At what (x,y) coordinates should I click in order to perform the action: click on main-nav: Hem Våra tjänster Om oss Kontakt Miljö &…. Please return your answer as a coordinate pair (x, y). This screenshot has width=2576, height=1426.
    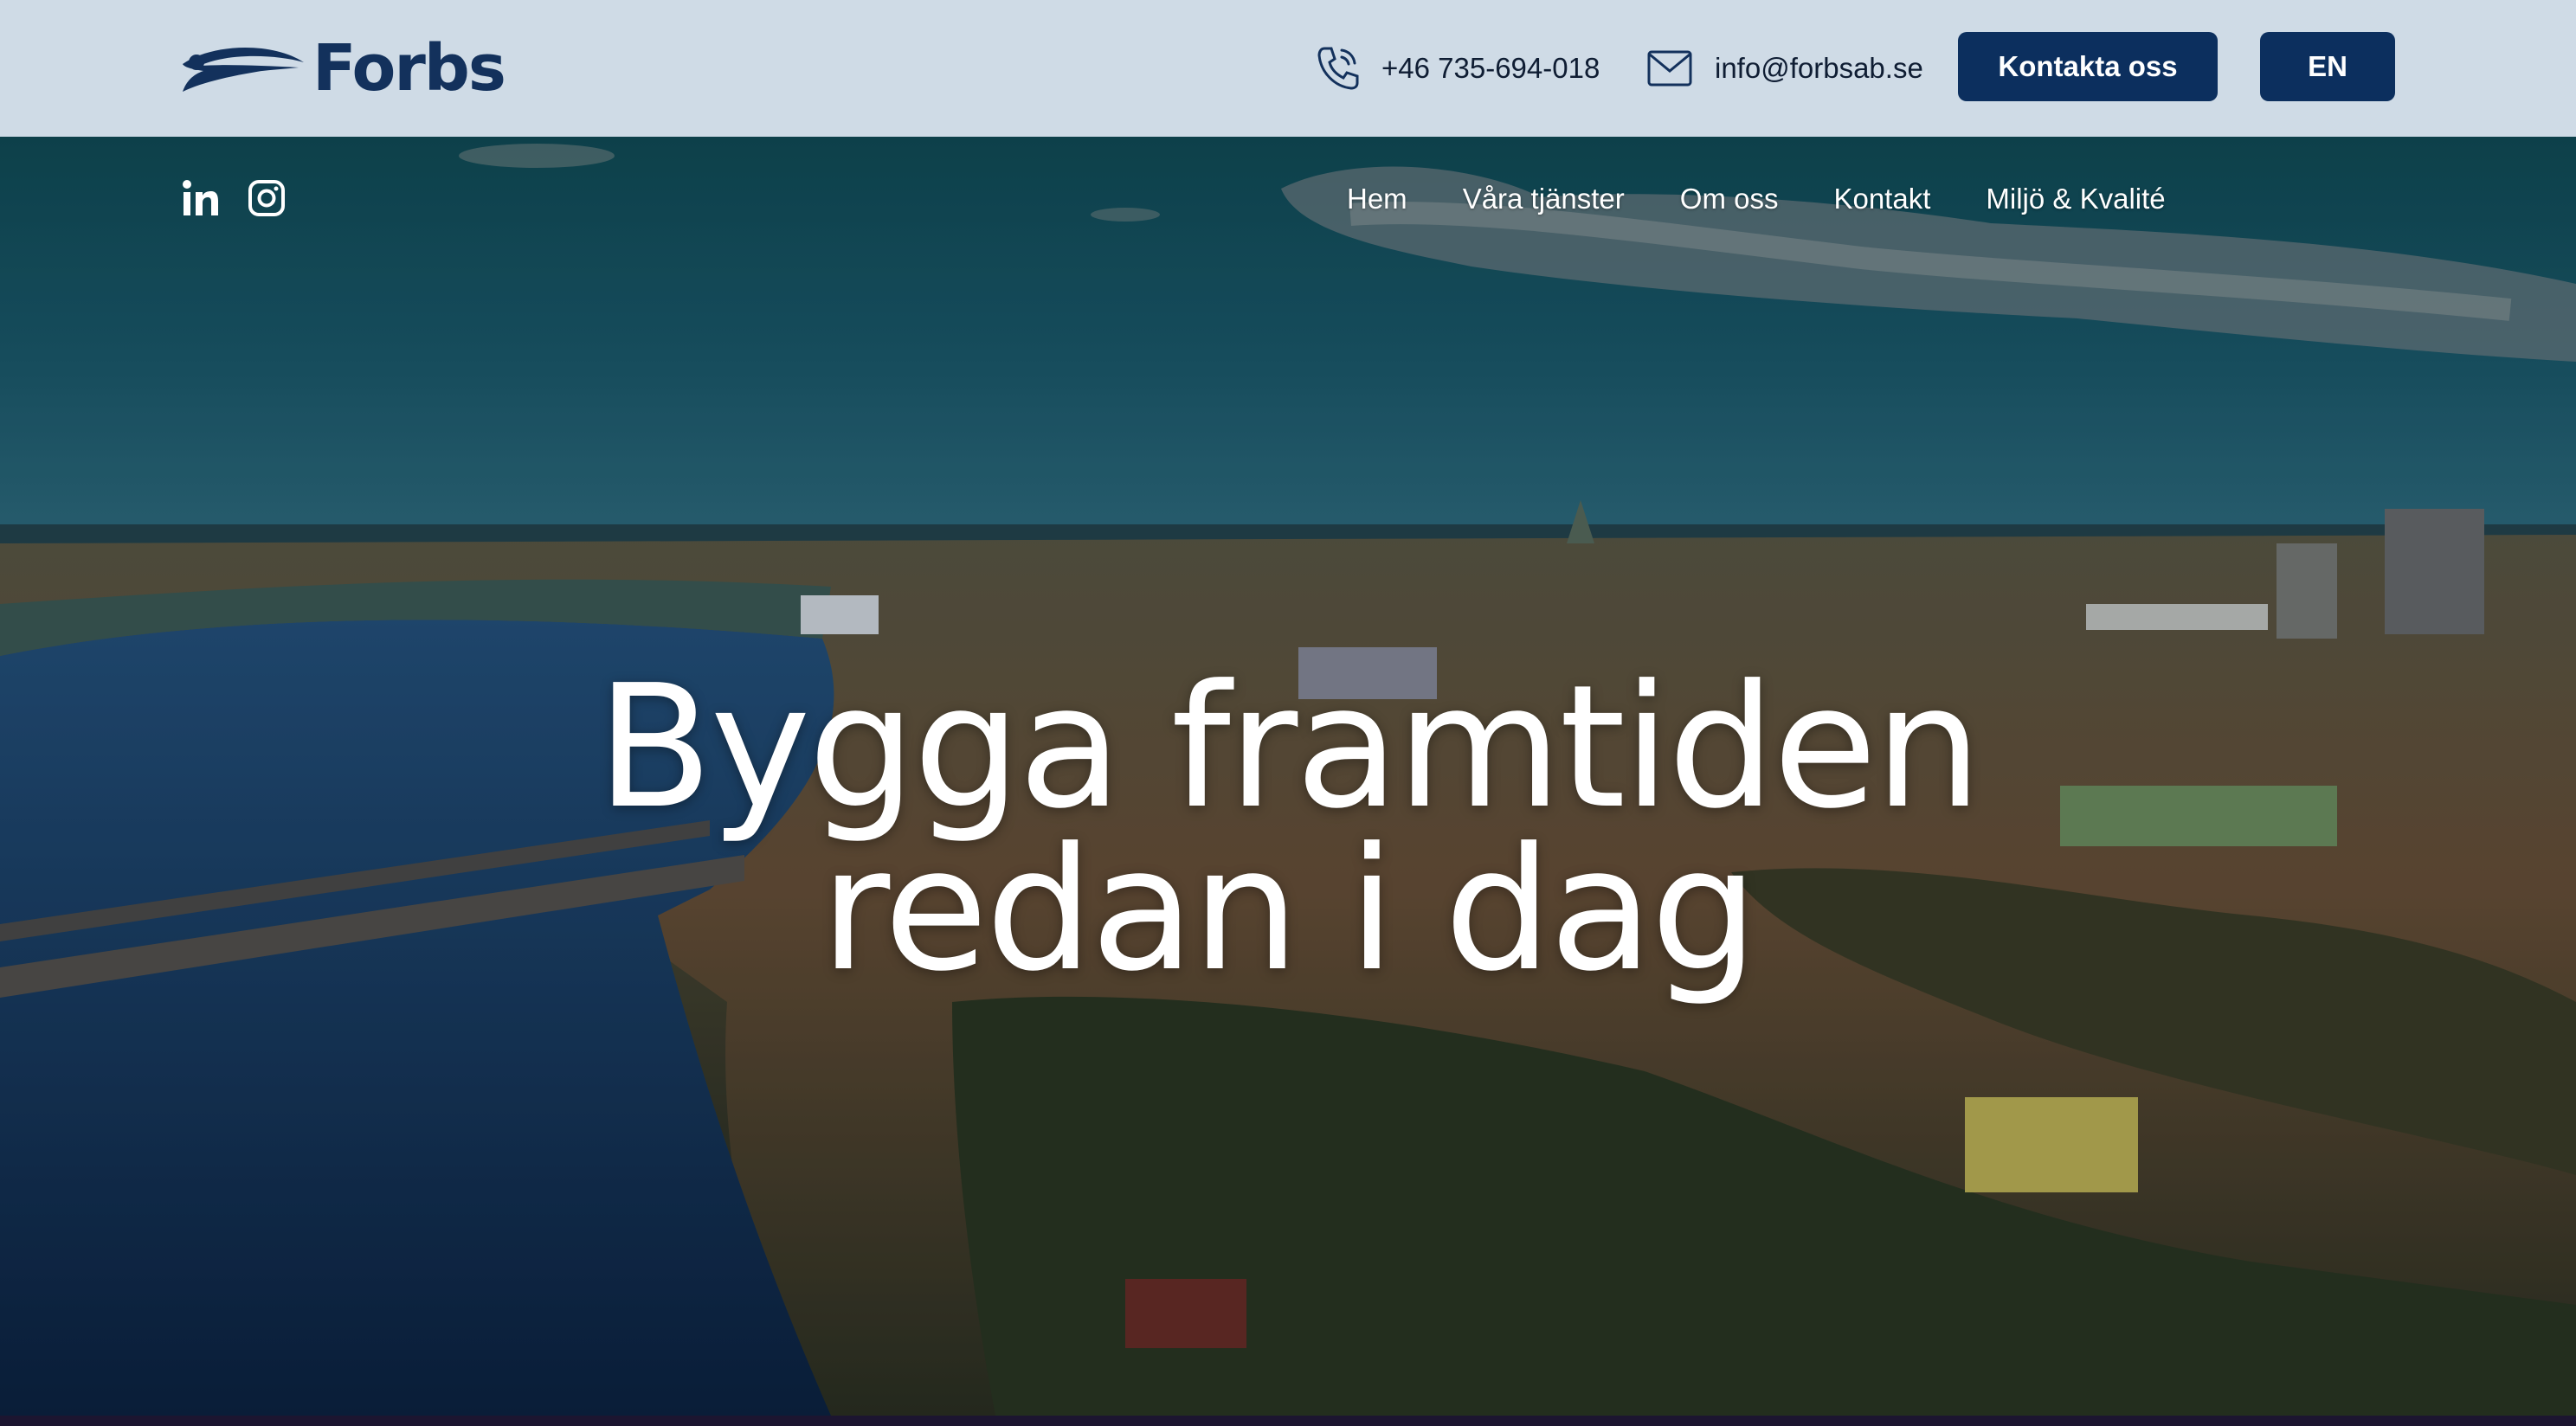
    Looking at the image, I should click on (1756, 199).